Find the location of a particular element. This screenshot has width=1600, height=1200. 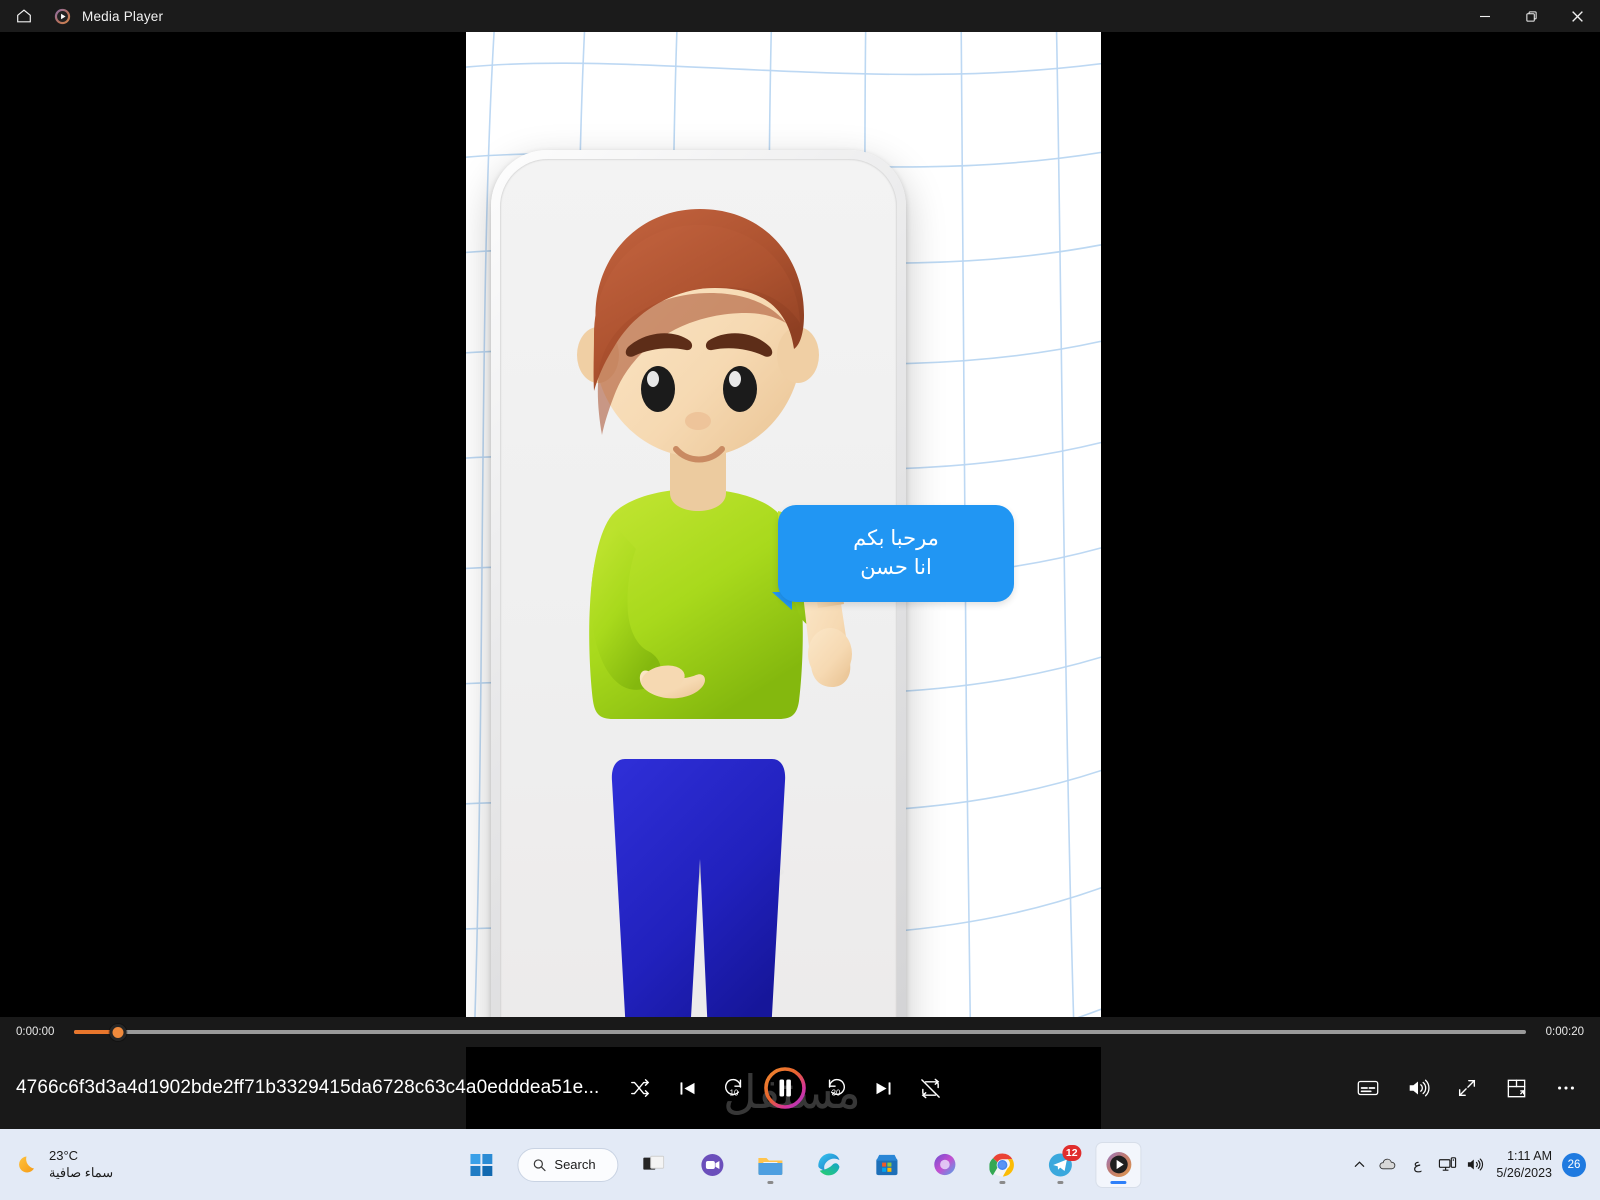

store-icon is located at coordinates (887, 1165).